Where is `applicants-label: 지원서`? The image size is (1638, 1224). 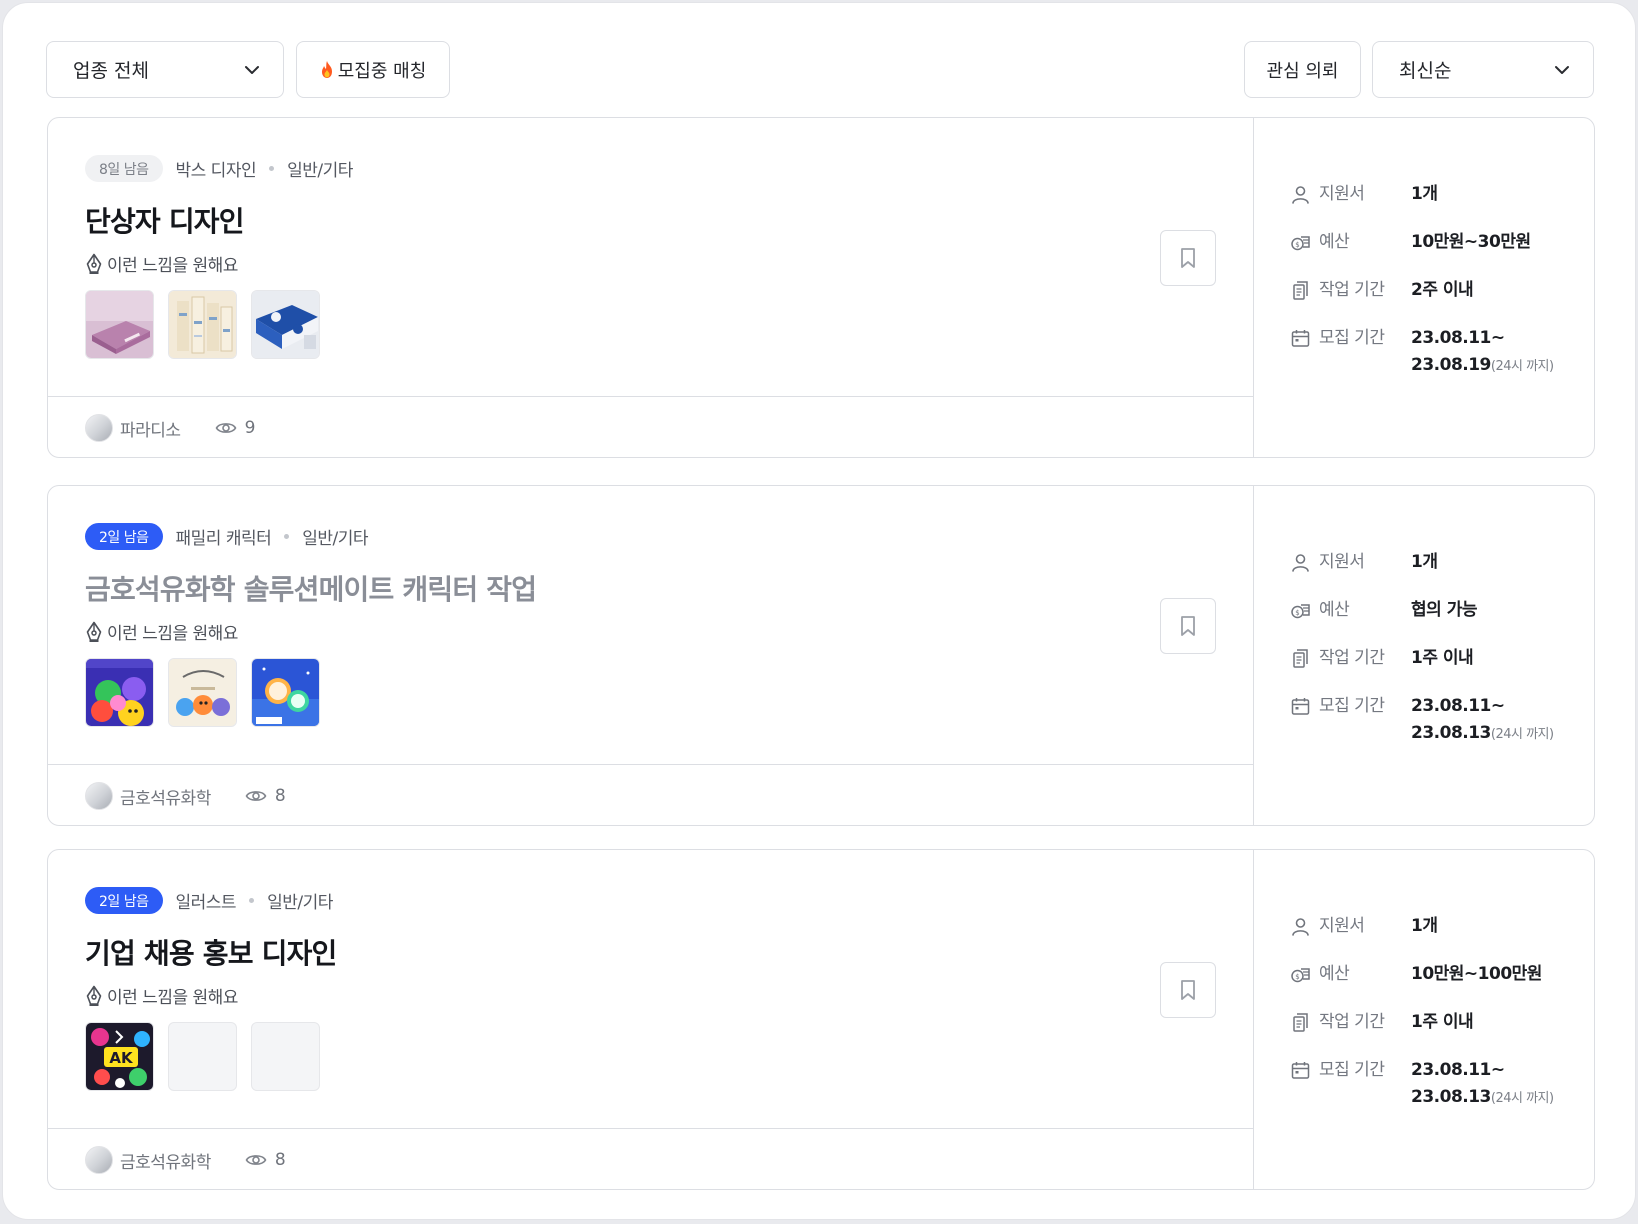
applicants-label: 지원서 is located at coordinates (1342, 926).